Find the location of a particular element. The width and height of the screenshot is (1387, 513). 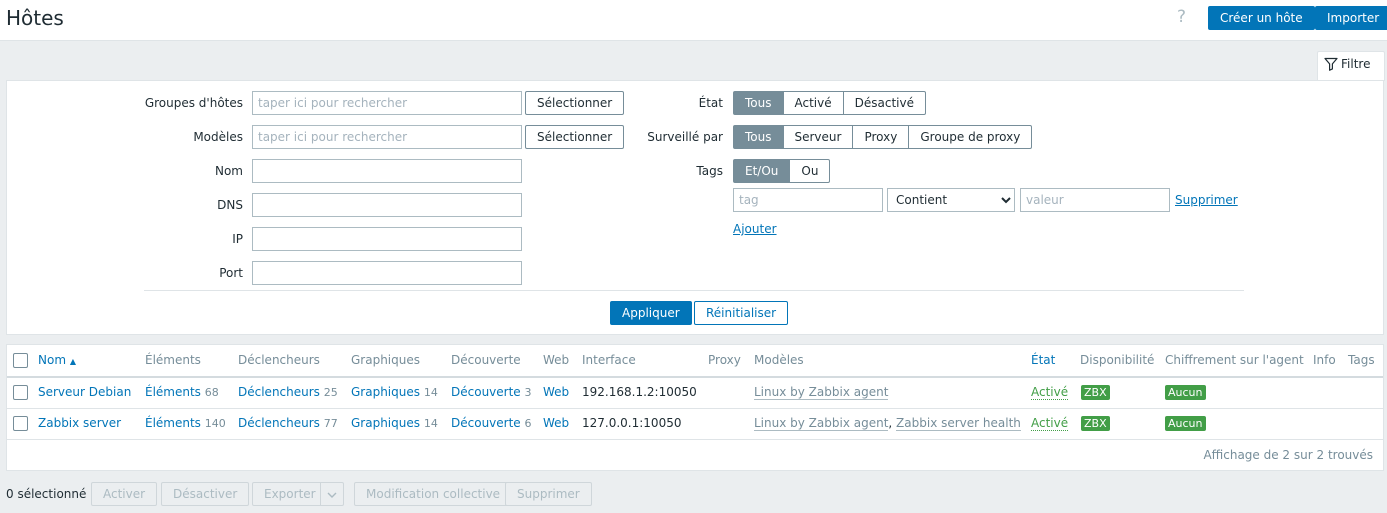

monitored-by-option-proxy-group: Groupe de proxy is located at coordinates (970, 137).